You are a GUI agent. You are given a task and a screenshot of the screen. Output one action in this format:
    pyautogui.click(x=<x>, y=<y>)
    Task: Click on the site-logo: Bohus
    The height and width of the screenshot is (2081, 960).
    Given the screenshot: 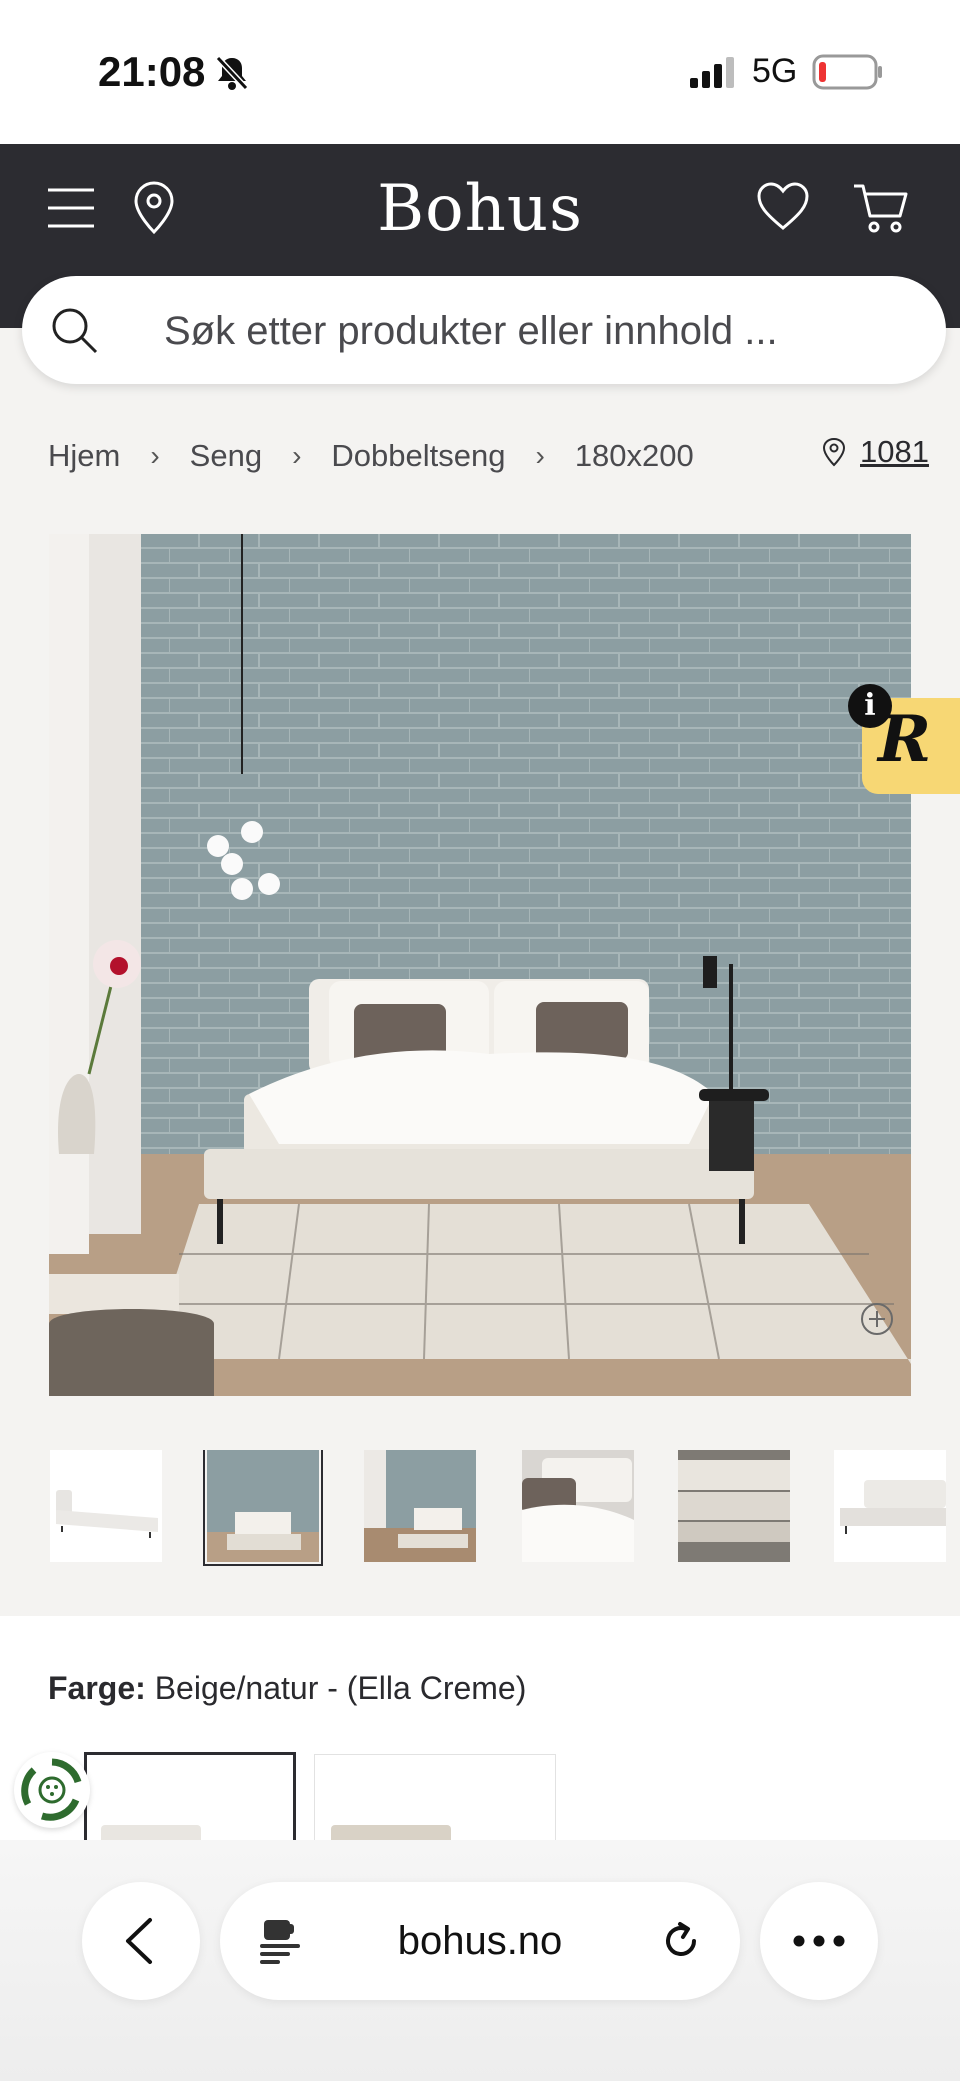 What is the action you would take?
    pyautogui.click(x=480, y=209)
    